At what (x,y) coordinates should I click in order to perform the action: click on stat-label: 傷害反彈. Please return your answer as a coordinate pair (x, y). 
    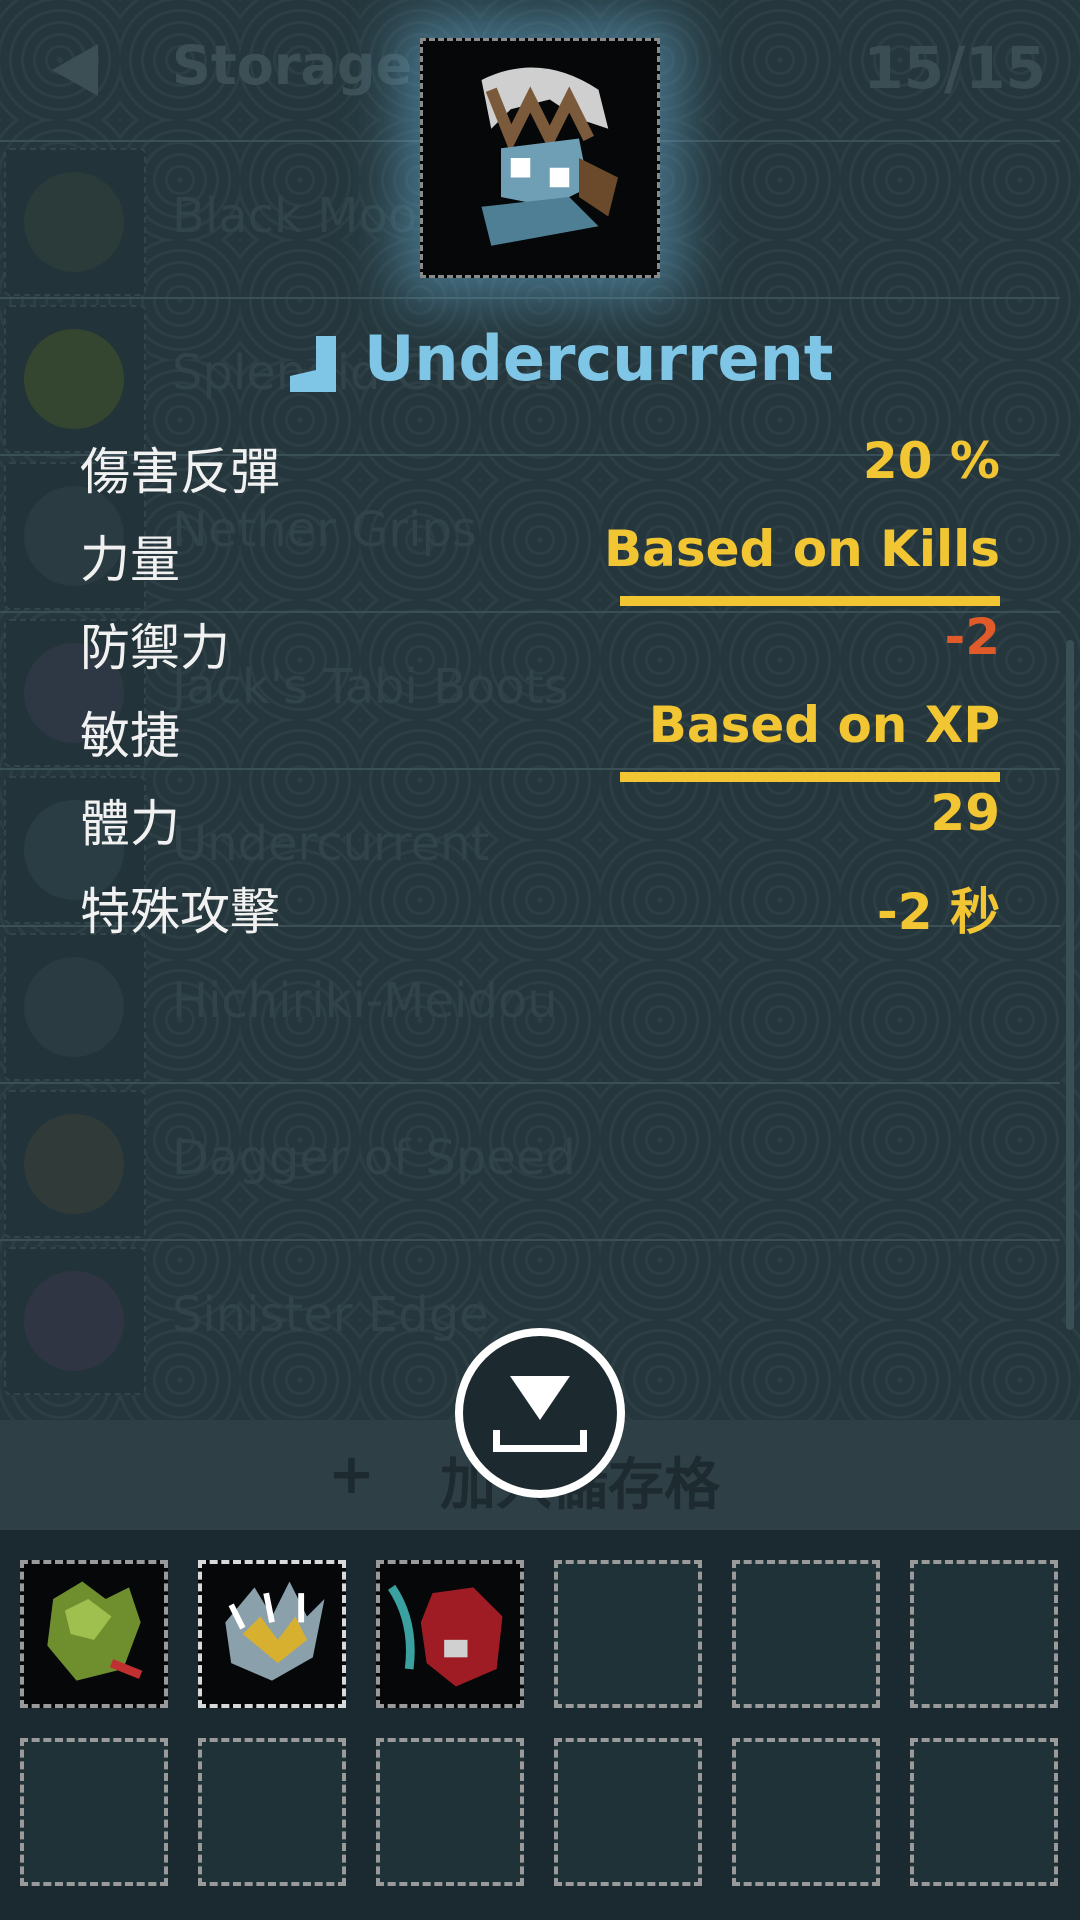
    Looking at the image, I should click on (180, 472).